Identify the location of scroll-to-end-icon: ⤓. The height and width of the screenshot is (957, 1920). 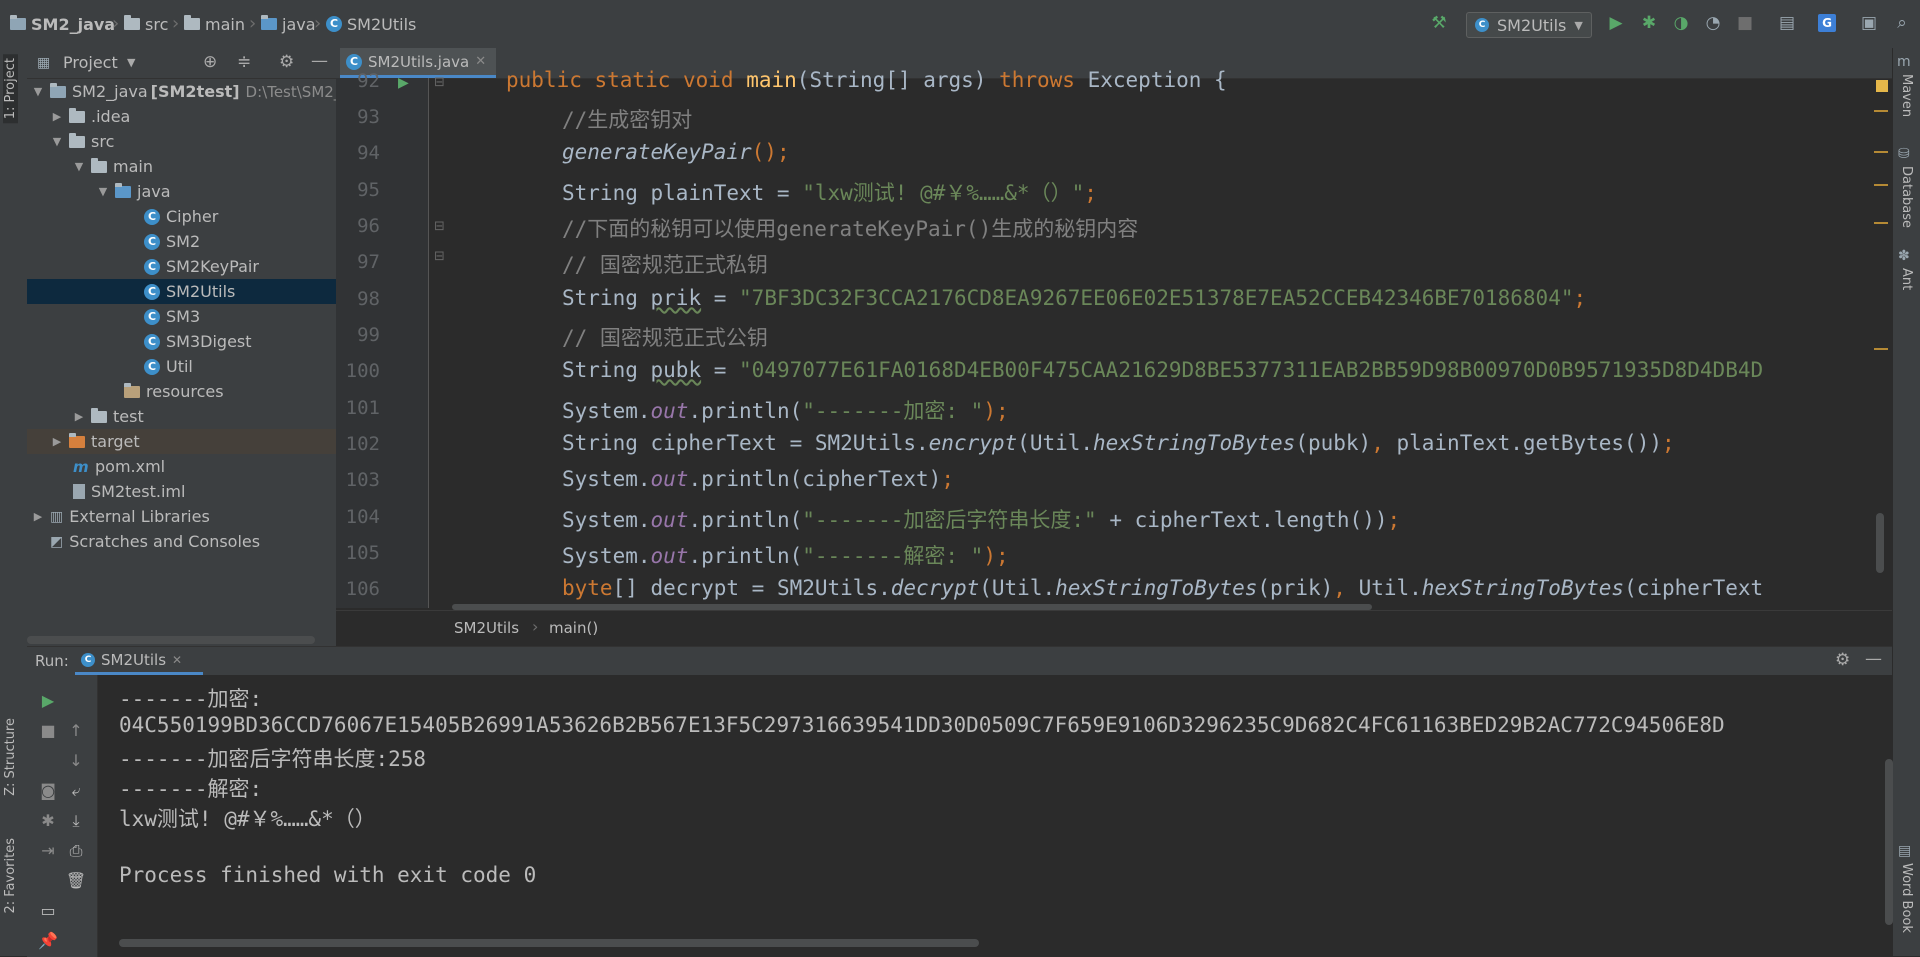
(76, 821).